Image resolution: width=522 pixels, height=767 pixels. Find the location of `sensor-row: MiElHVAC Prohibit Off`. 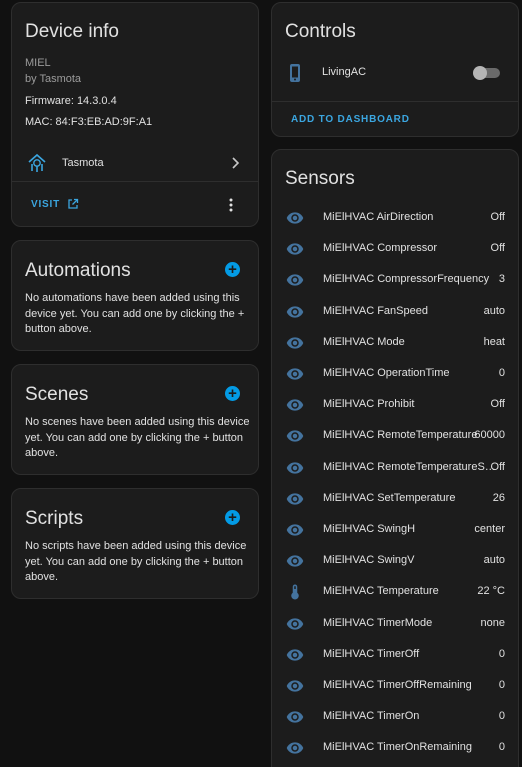

sensor-row: MiElHVAC Prohibit Off is located at coordinates (395, 405).